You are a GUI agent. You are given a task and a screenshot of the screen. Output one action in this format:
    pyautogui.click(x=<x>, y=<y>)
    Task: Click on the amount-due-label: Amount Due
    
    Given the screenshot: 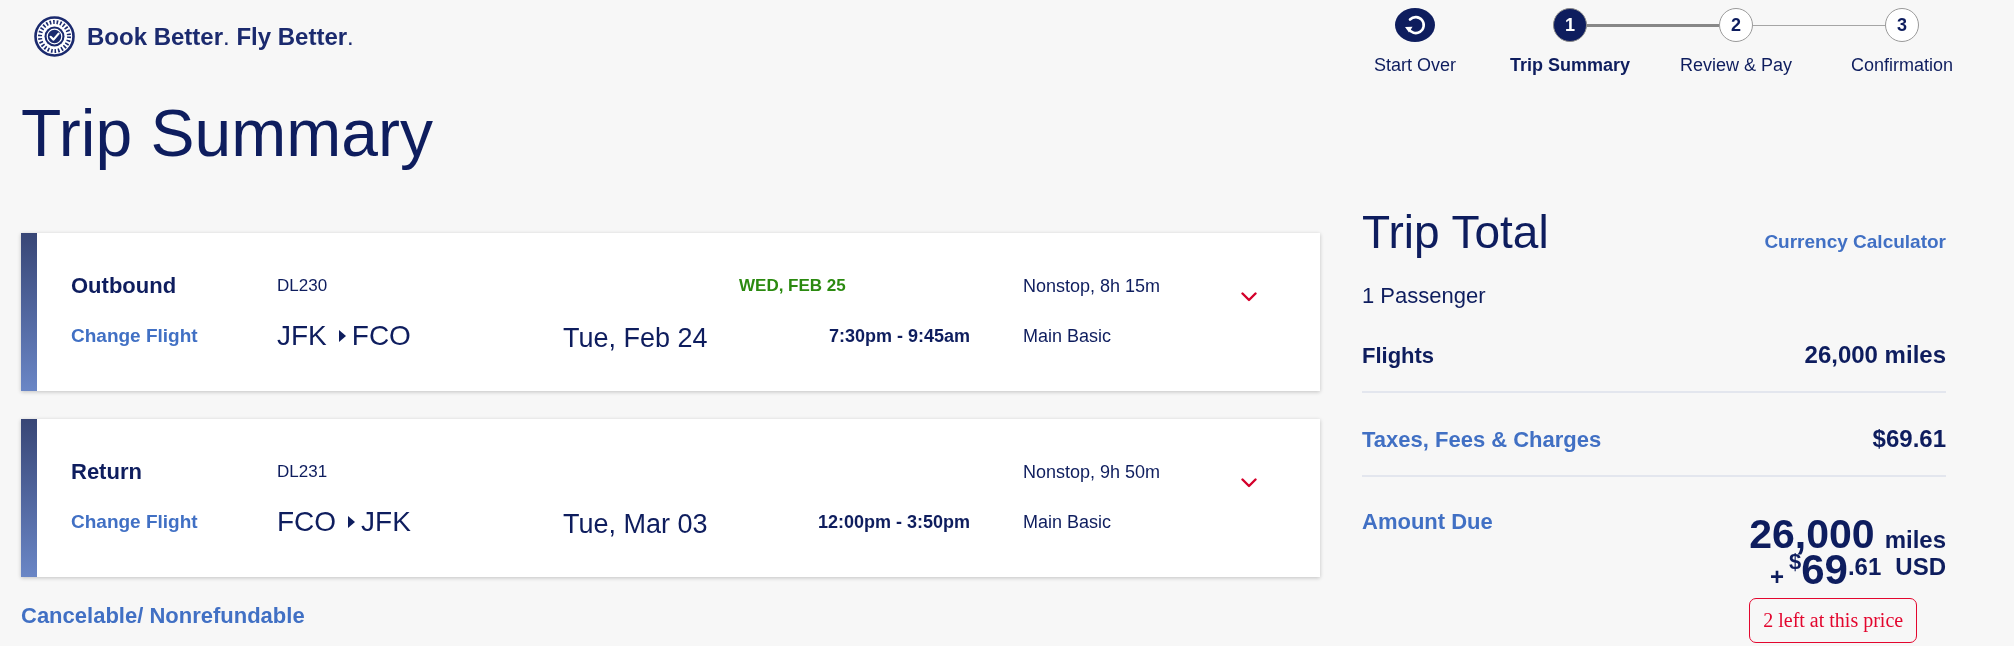 What is the action you would take?
    pyautogui.click(x=1427, y=522)
    